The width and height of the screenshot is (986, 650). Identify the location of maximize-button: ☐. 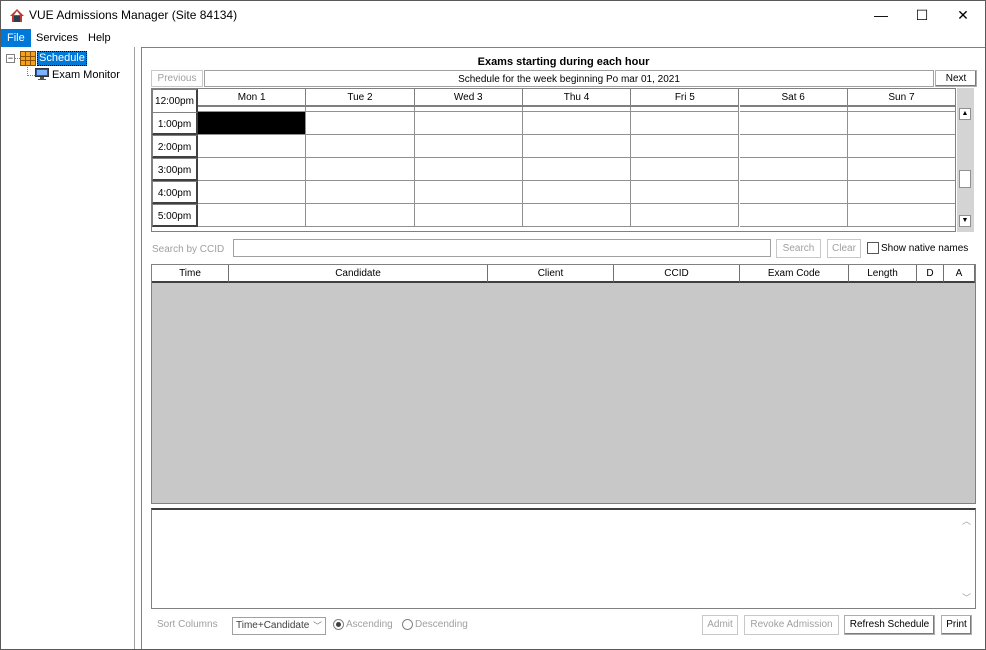
(922, 15).